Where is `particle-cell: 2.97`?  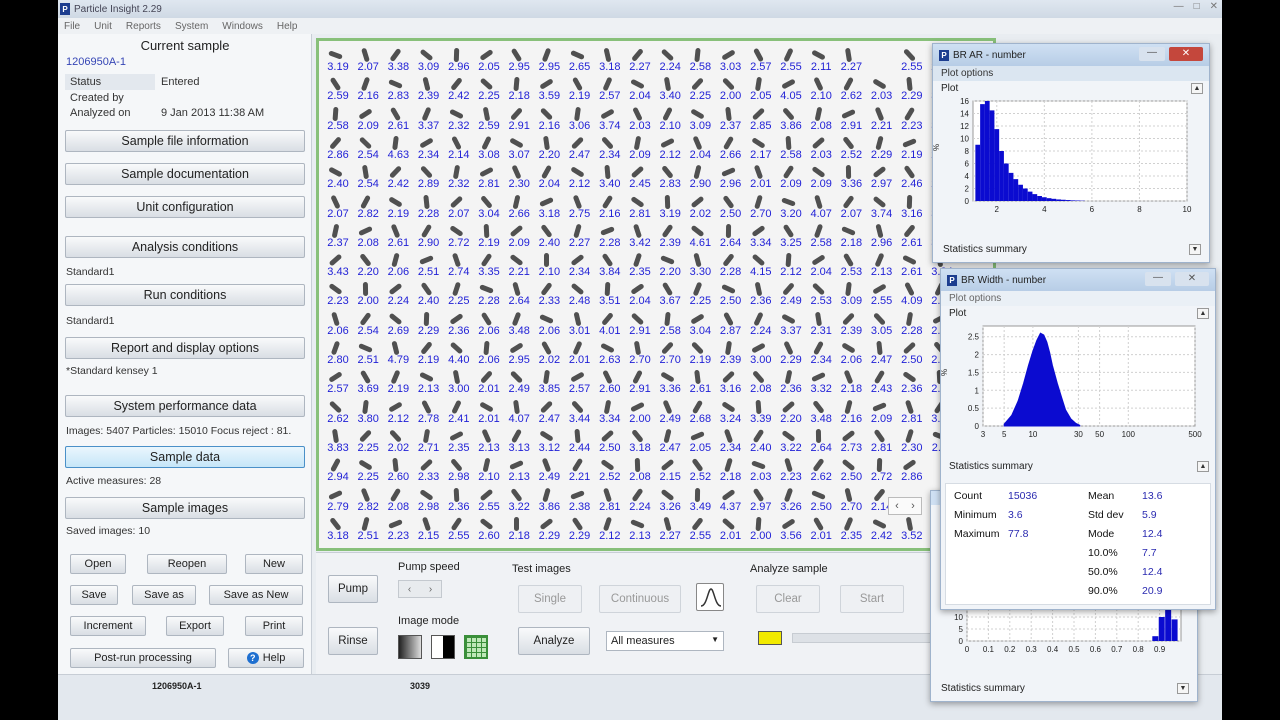 particle-cell: 2.97 is located at coordinates (759, 499).